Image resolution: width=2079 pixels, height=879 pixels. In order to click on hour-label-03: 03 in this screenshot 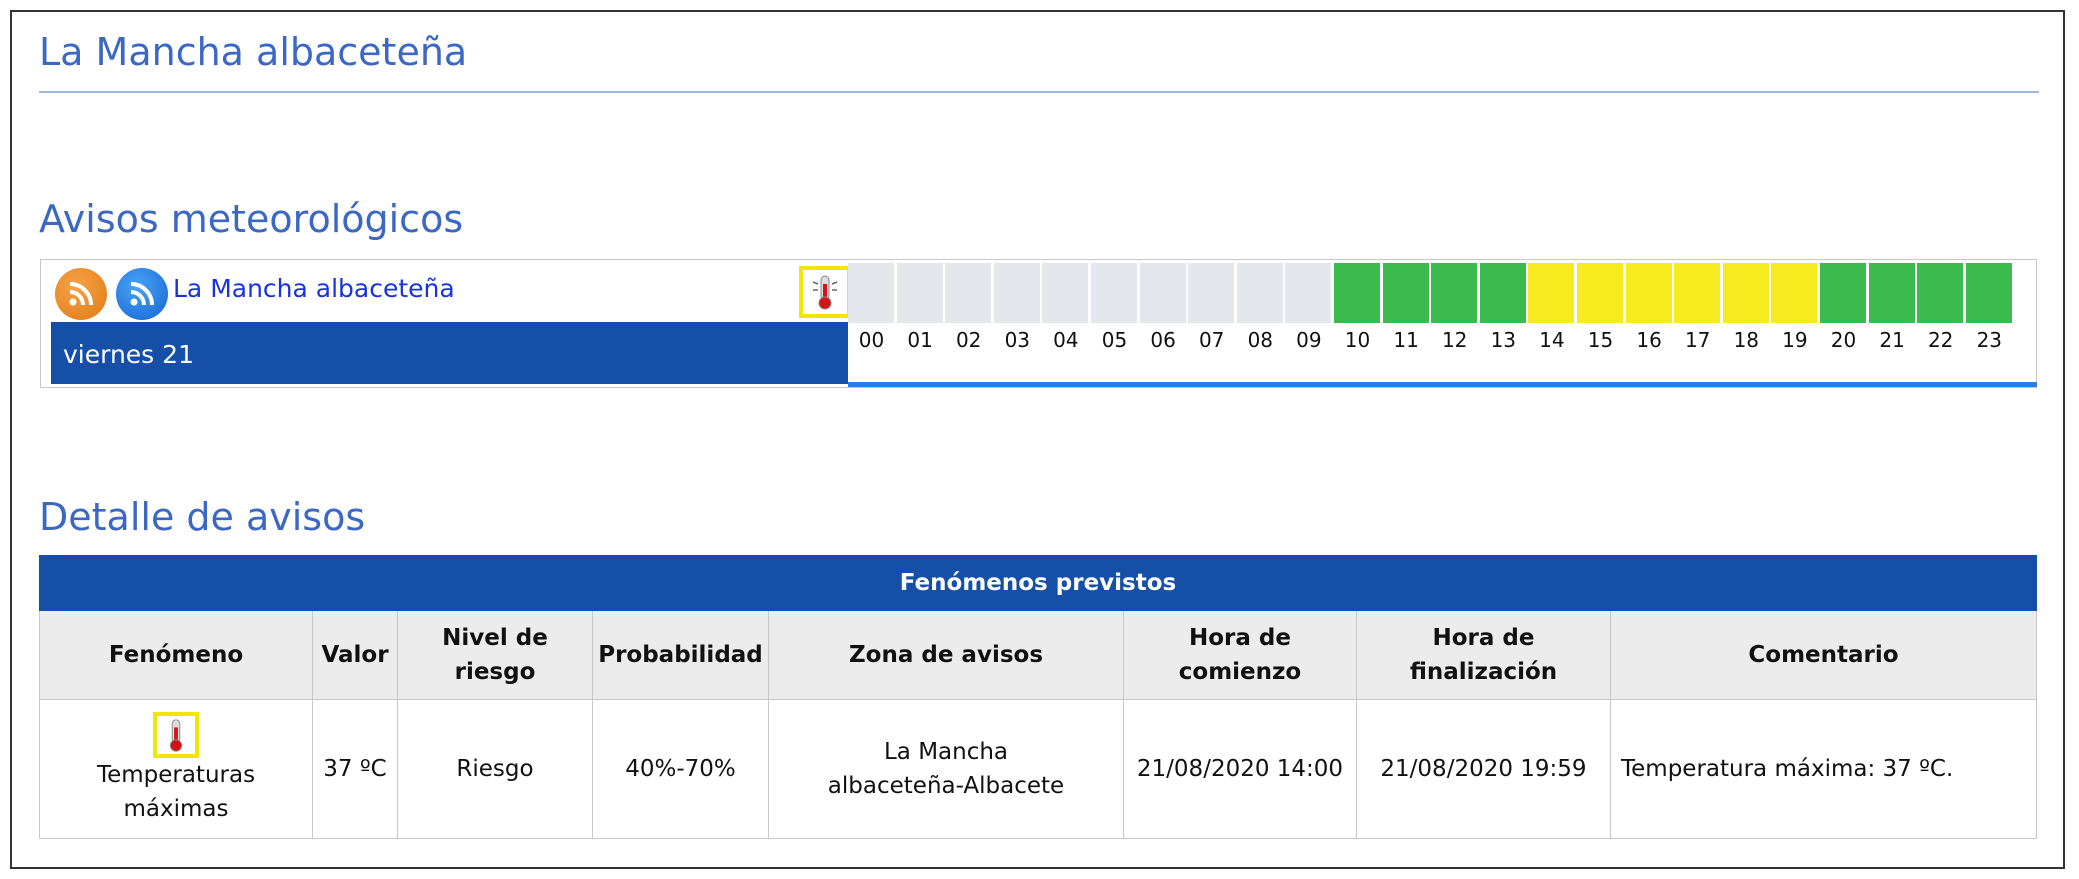, I will do `click(1017, 340)`.